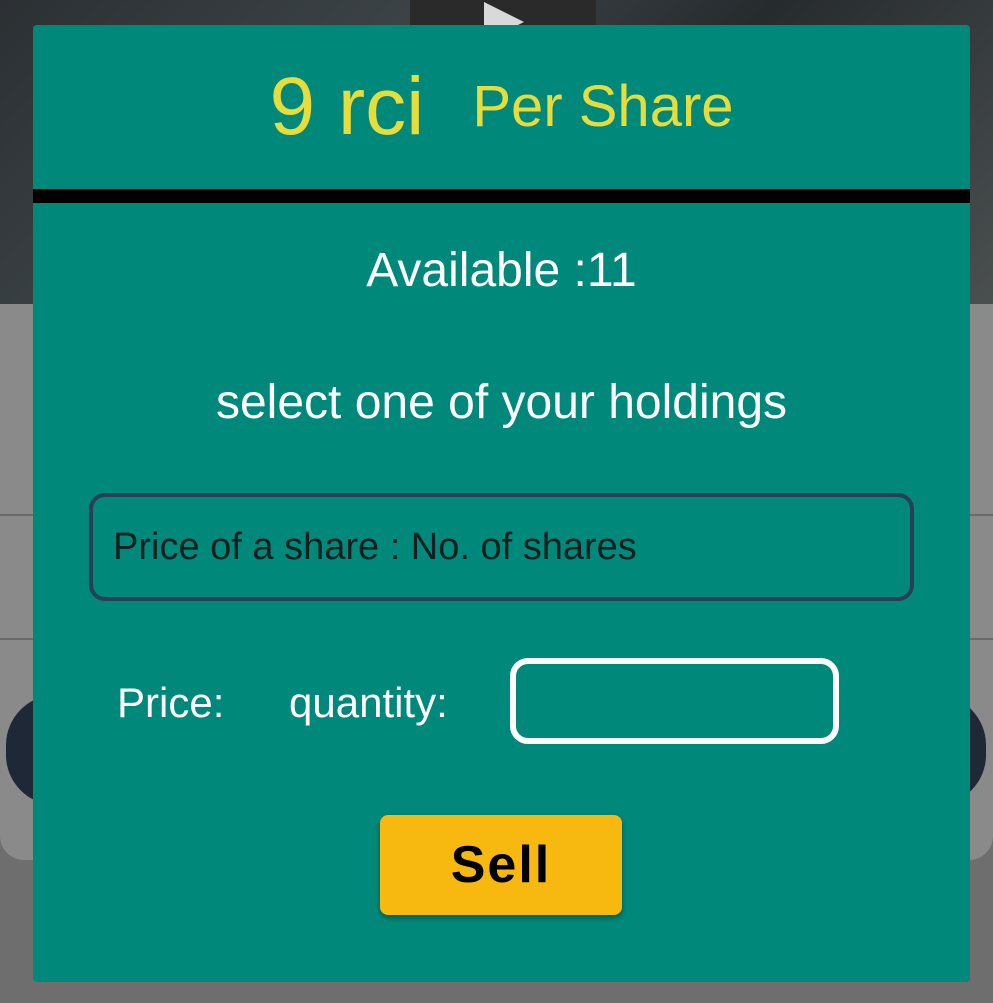 This screenshot has width=993, height=1003. I want to click on holdings-instruction: select one of your holdings, so click(501, 402).